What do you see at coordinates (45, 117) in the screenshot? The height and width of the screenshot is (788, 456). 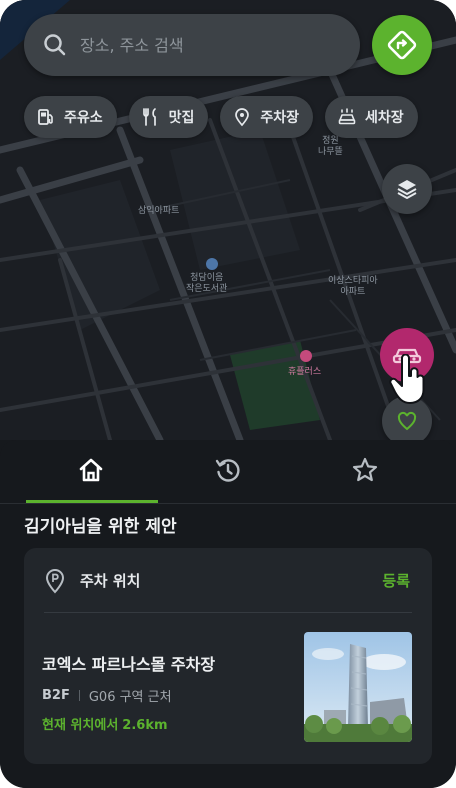 I see `gas-station-icon` at bounding box center [45, 117].